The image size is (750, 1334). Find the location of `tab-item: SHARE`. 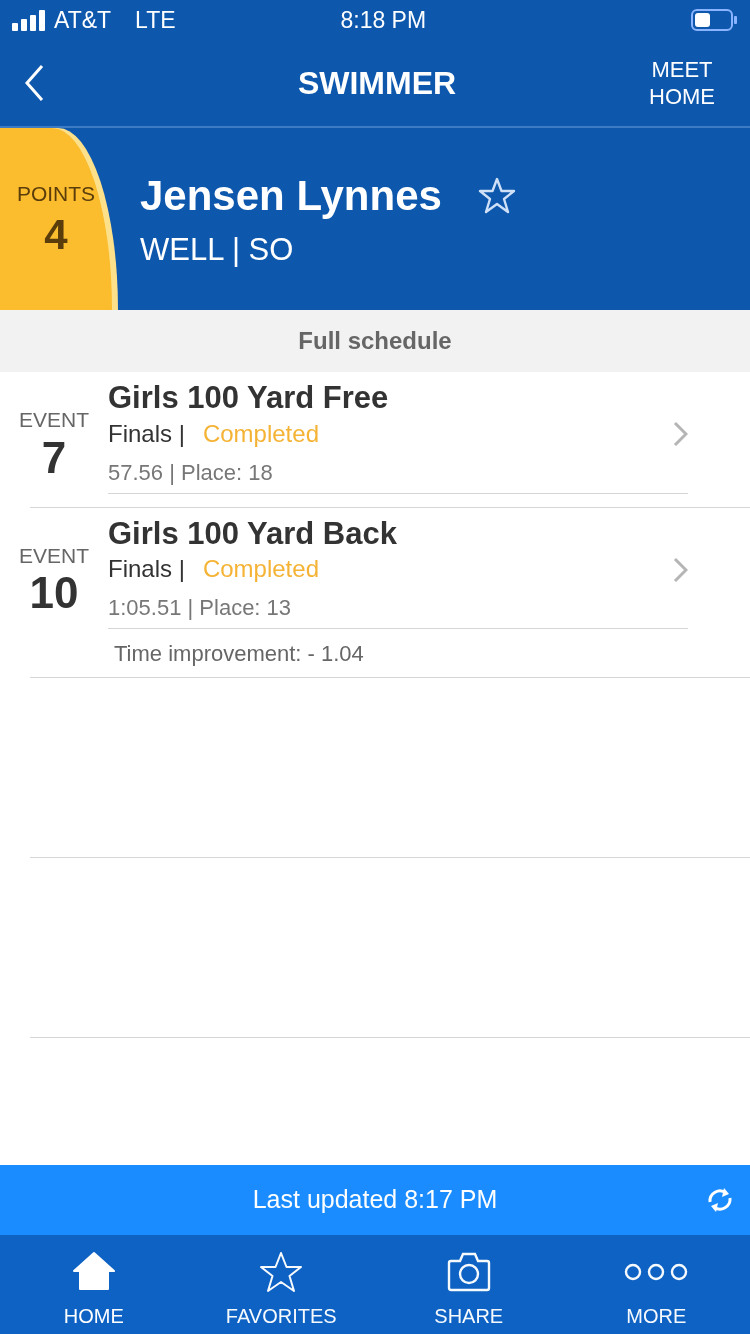

tab-item: SHARE is located at coordinates (469, 1284).